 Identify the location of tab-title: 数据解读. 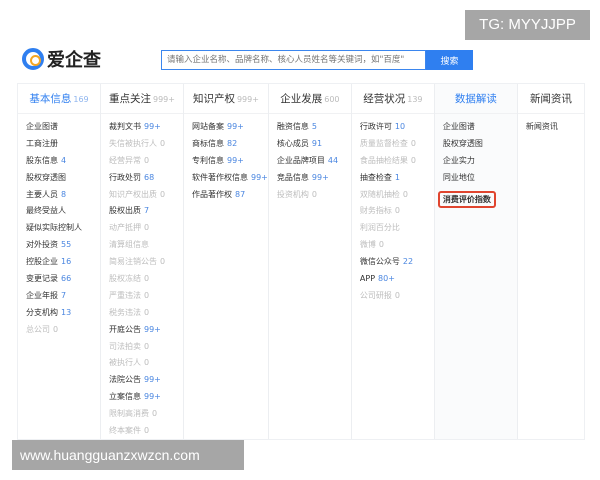
(475, 99).